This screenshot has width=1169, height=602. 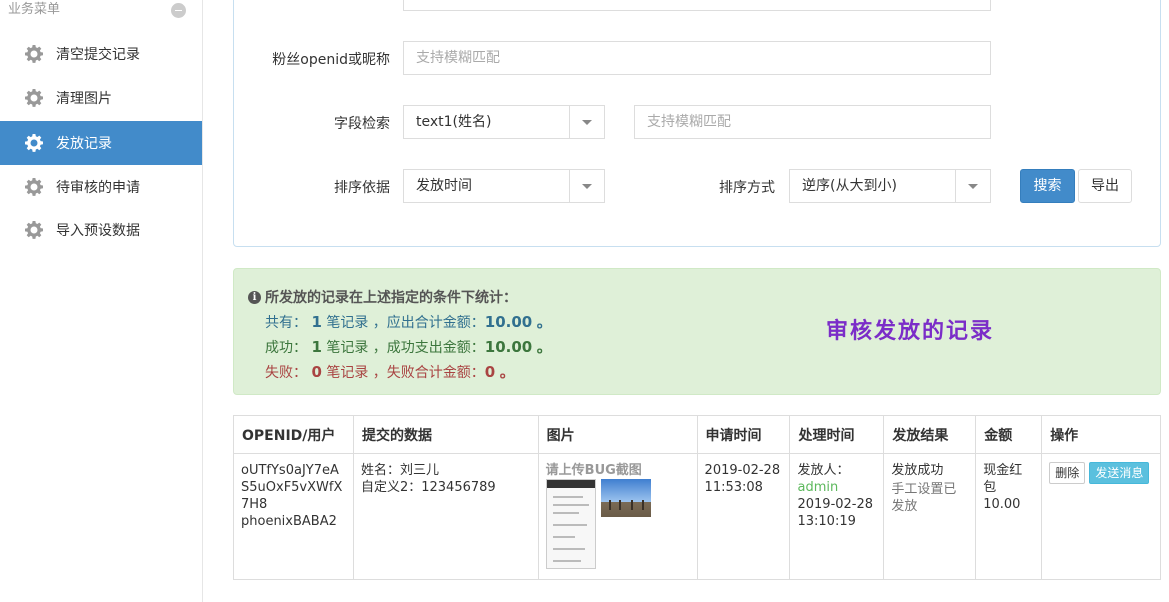 I want to click on top-filter-input, so click(x=697, y=5).